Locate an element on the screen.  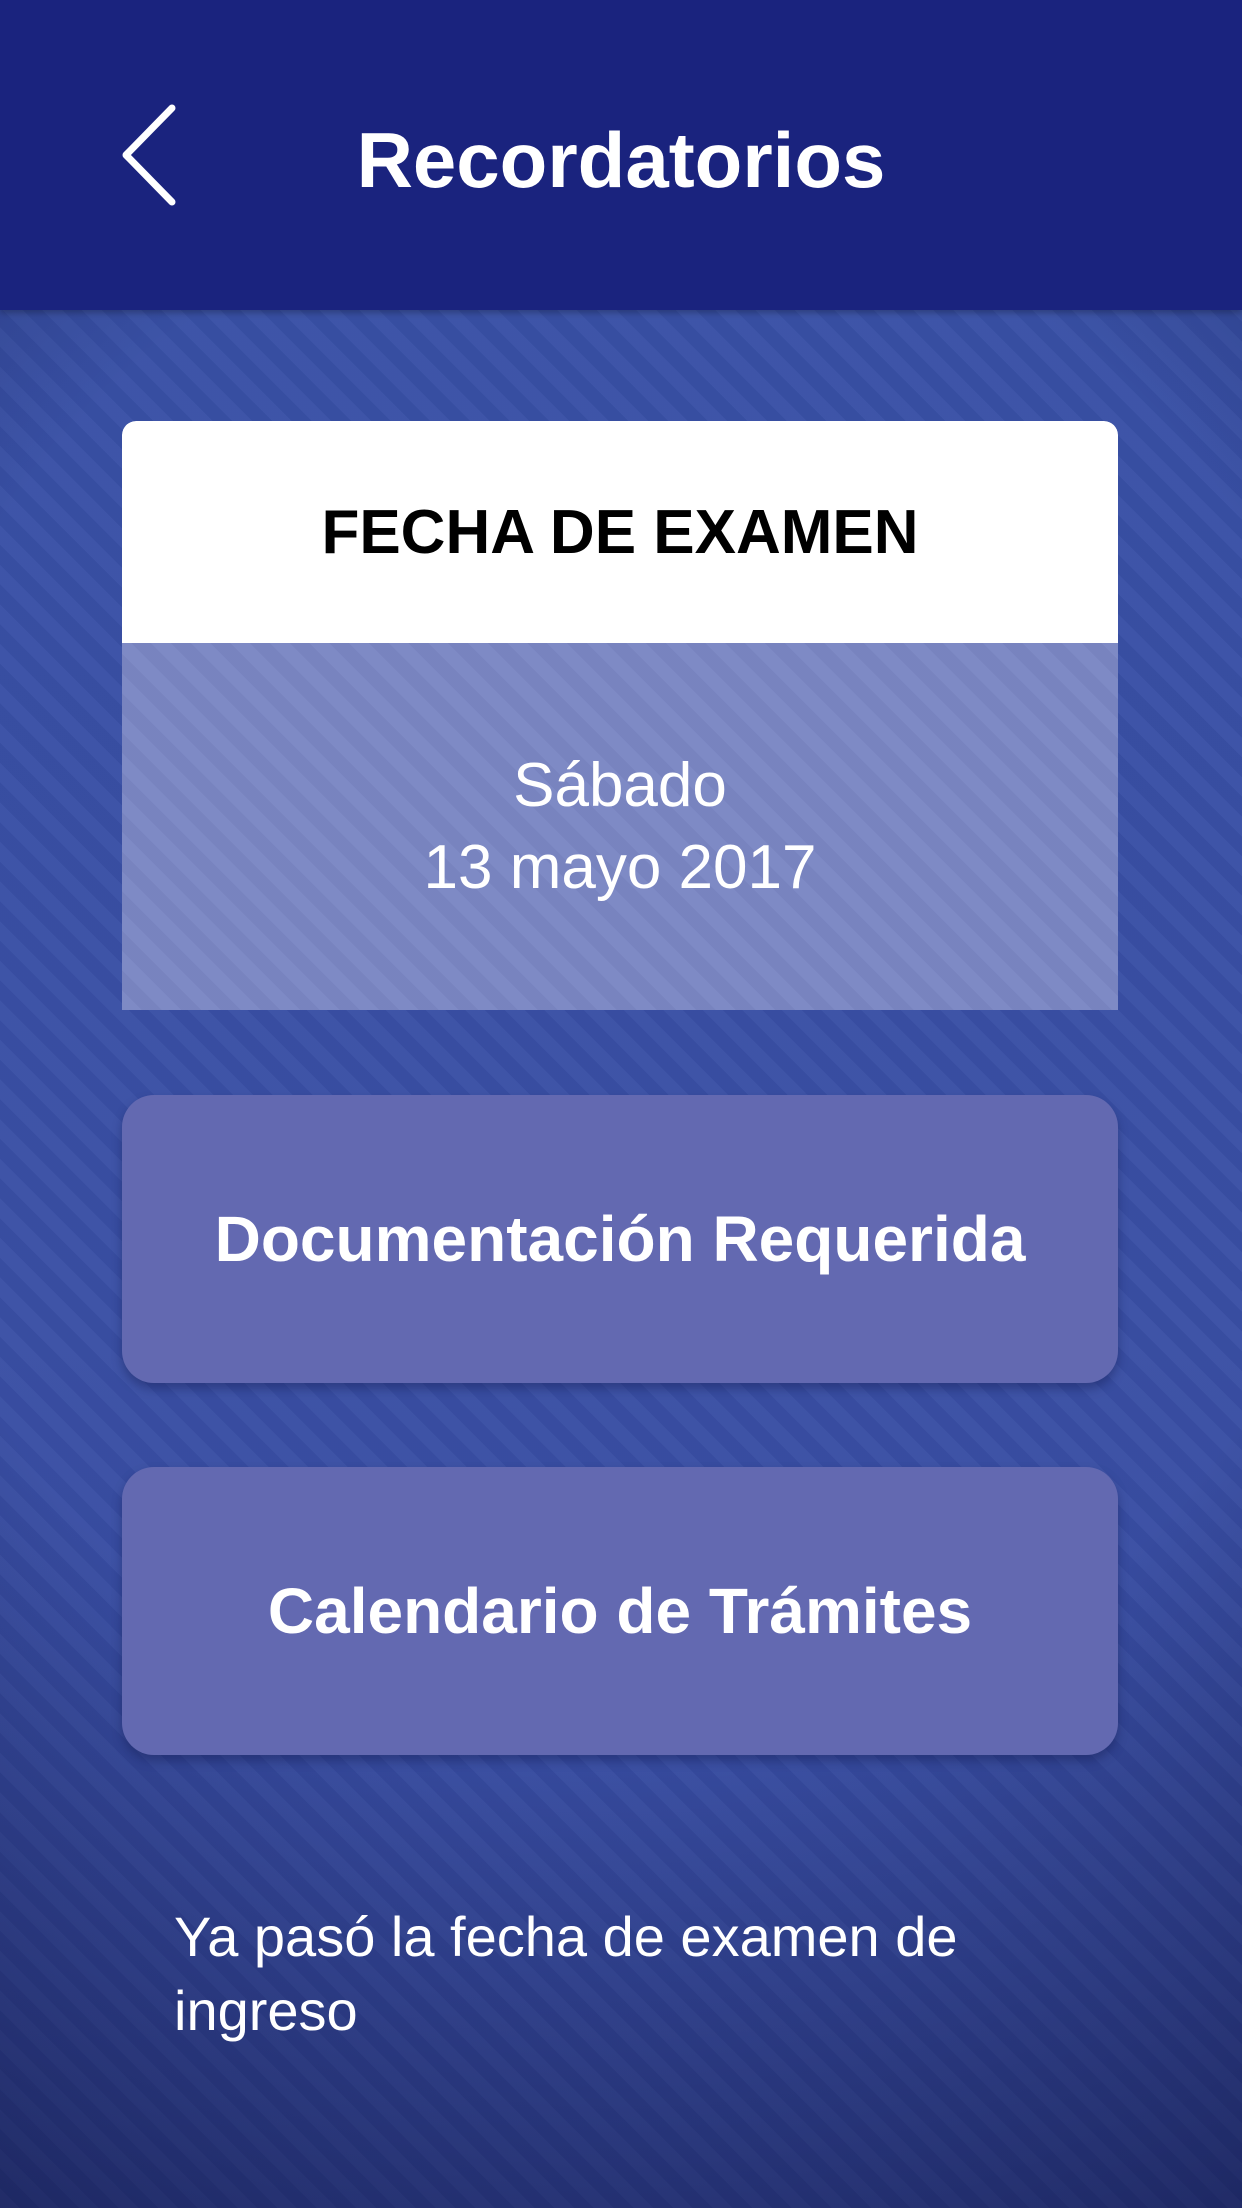
exam-passed-note: Ya pasó la fecha de examen de ingreso is located at coordinates (566, 1973).